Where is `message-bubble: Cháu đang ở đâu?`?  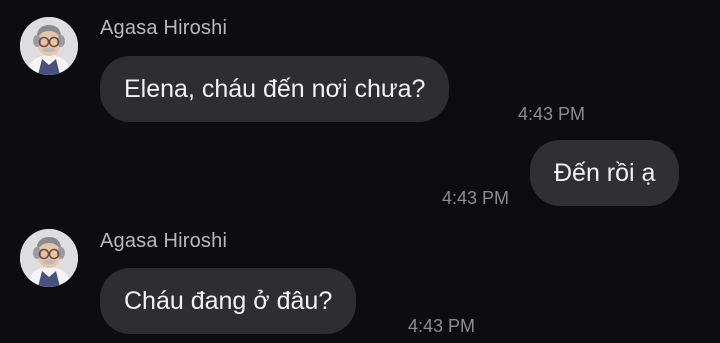 message-bubble: Cháu đang ở đâu? is located at coordinates (228, 301).